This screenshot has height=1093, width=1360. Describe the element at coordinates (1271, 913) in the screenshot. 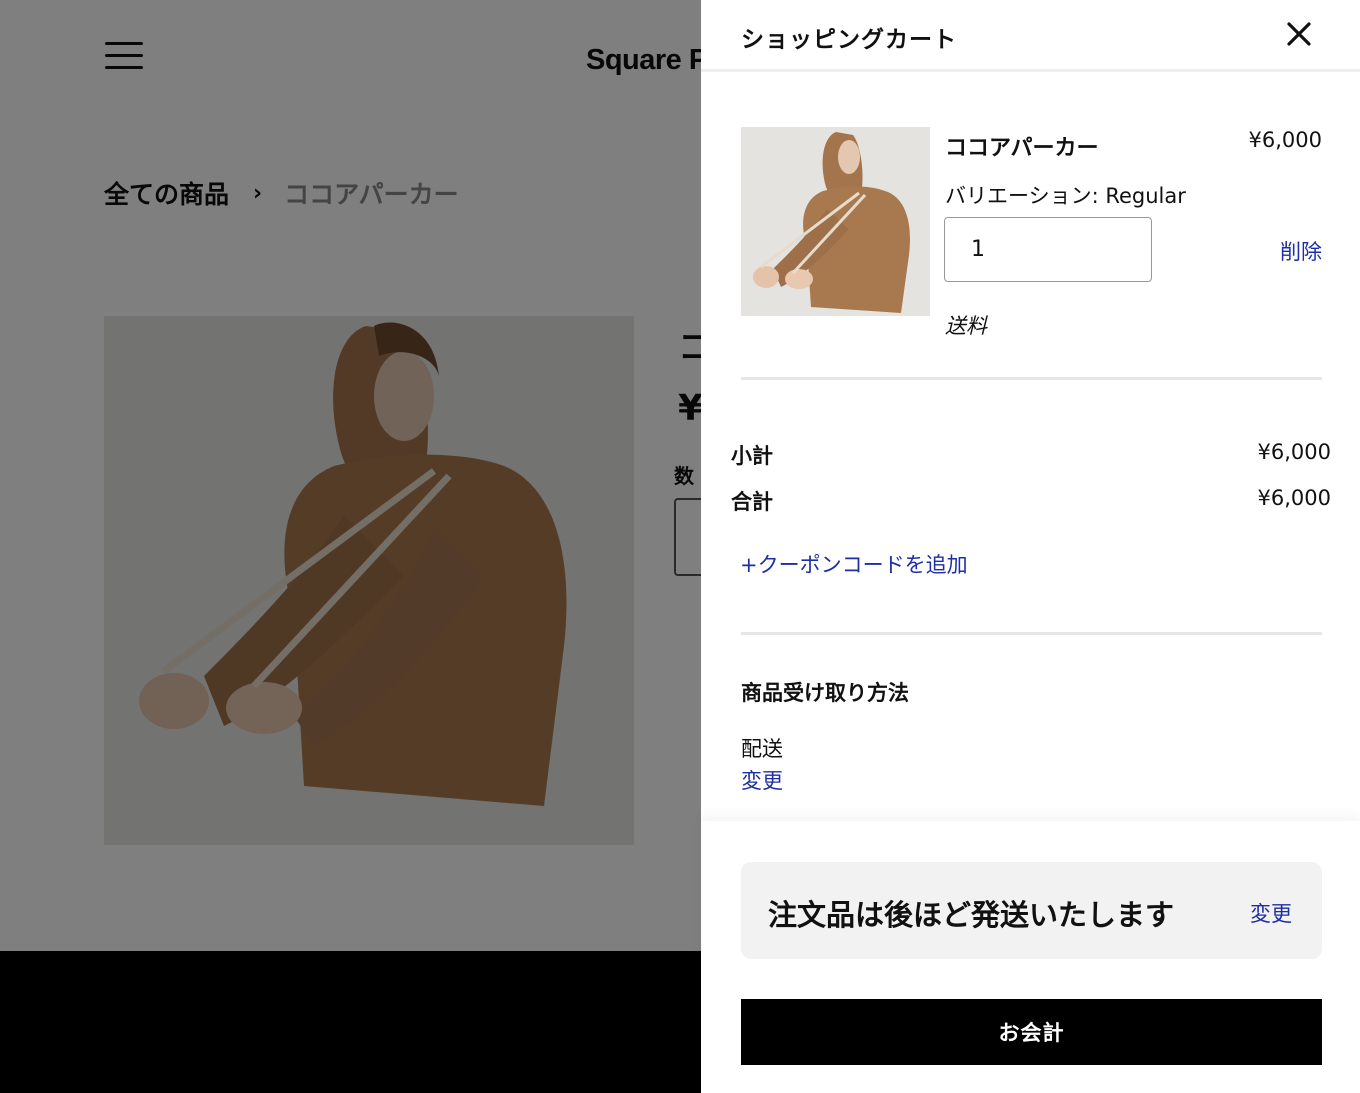

I see `change-shipping-link: 変更` at that location.